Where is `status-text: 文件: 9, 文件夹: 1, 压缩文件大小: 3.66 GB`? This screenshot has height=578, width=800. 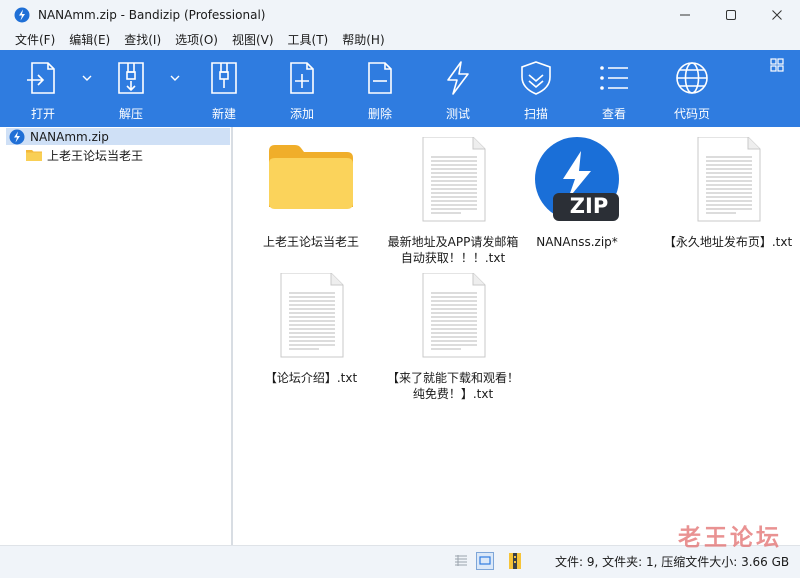
status-text: 文件: 9, 文件夹: 1, 压缩文件大小: 3.66 GB is located at coordinates (672, 562).